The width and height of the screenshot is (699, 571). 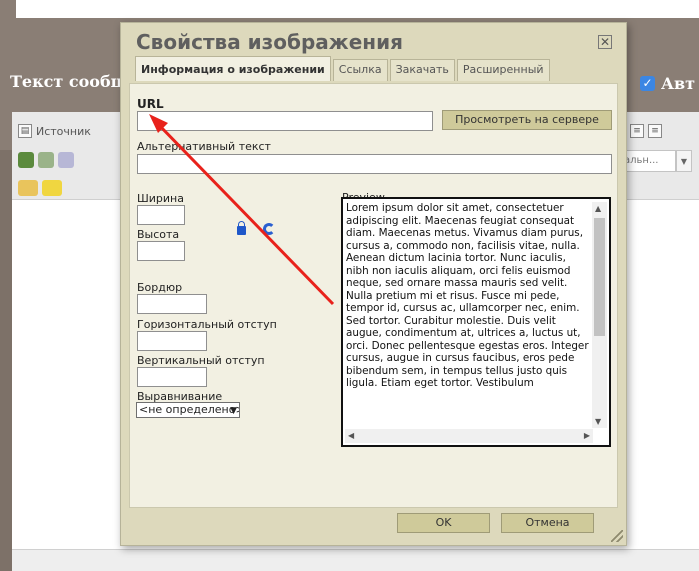 What do you see at coordinates (587, 435) in the screenshot?
I see `scroll-right-icon: ▶` at bounding box center [587, 435].